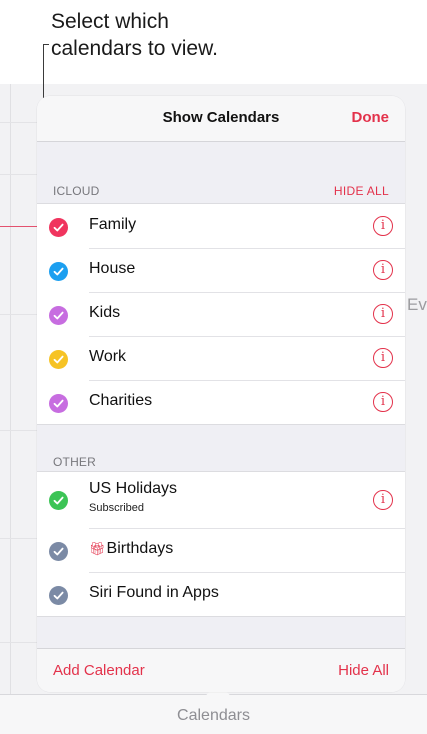 This screenshot has height=734, width=427. What do you see at coordinates (221, 670) in the screenshot?
I see `popover-footer: Add Calendar Hide All` at bounding box center [221, 670].